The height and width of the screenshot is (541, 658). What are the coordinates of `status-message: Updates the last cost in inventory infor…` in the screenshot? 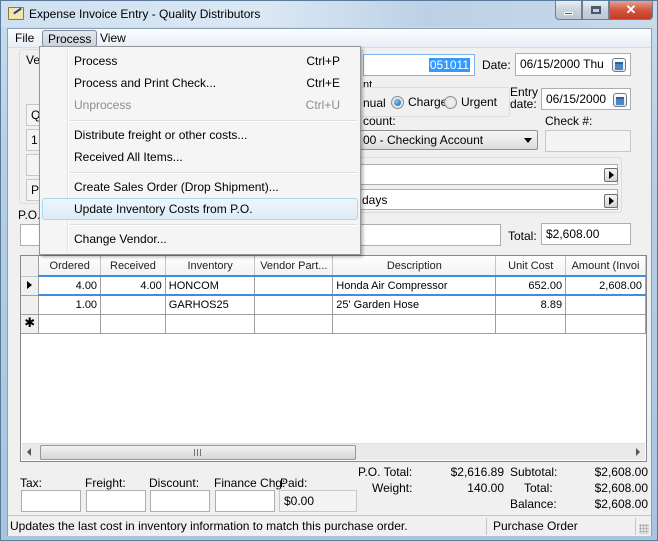 It's located at (209, 526).